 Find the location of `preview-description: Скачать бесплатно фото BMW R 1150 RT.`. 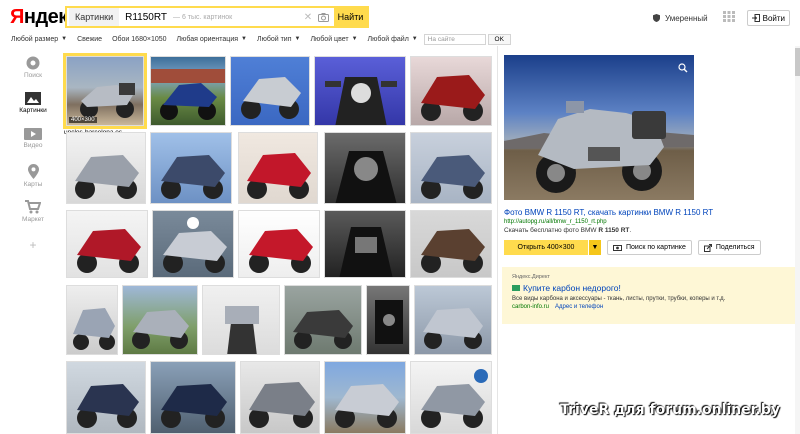

preview-description: Скачать бесплатно фото BMW R 1150 RT. is located at coordinates (568, 230).